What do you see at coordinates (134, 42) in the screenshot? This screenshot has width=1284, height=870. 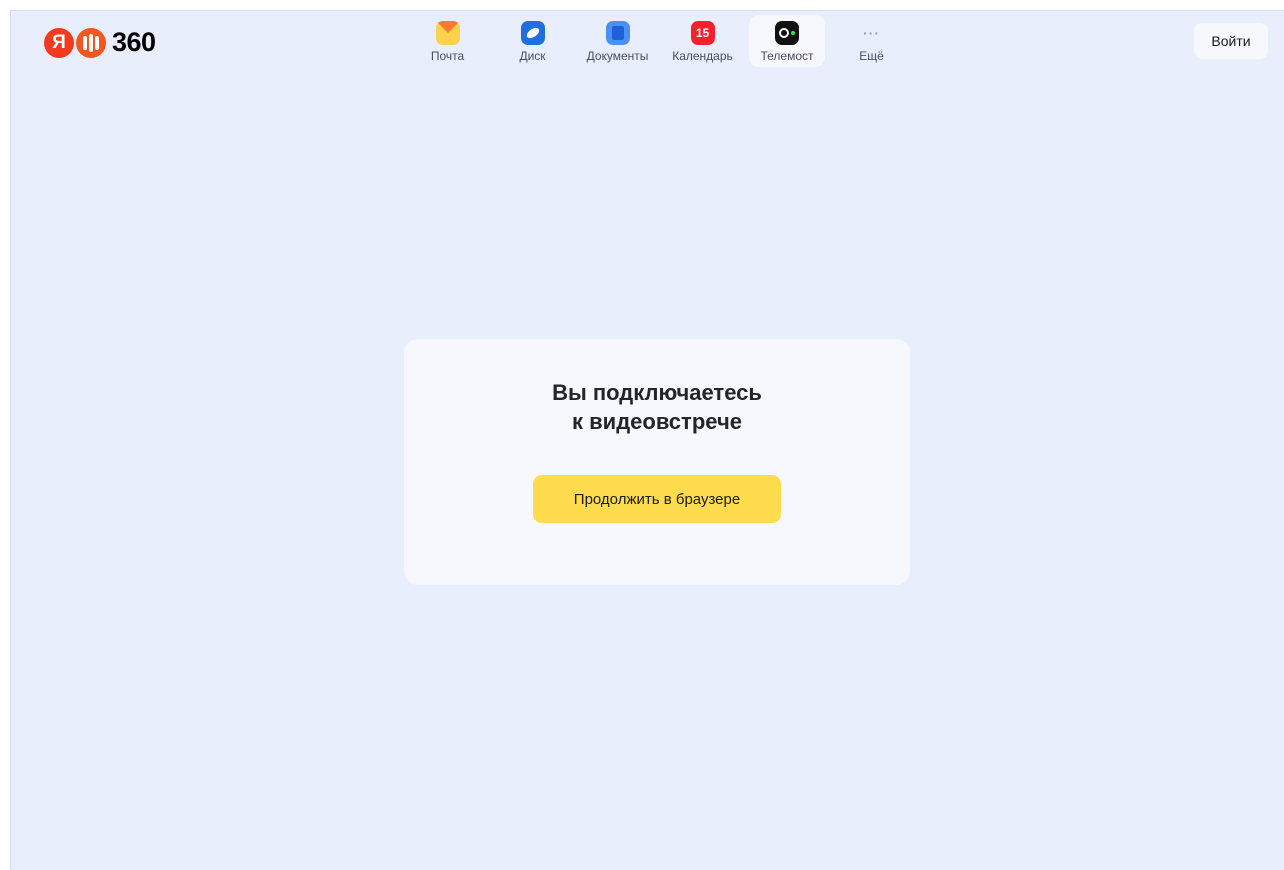 I see `logo-number: 360` at bounding box center [134, 42].